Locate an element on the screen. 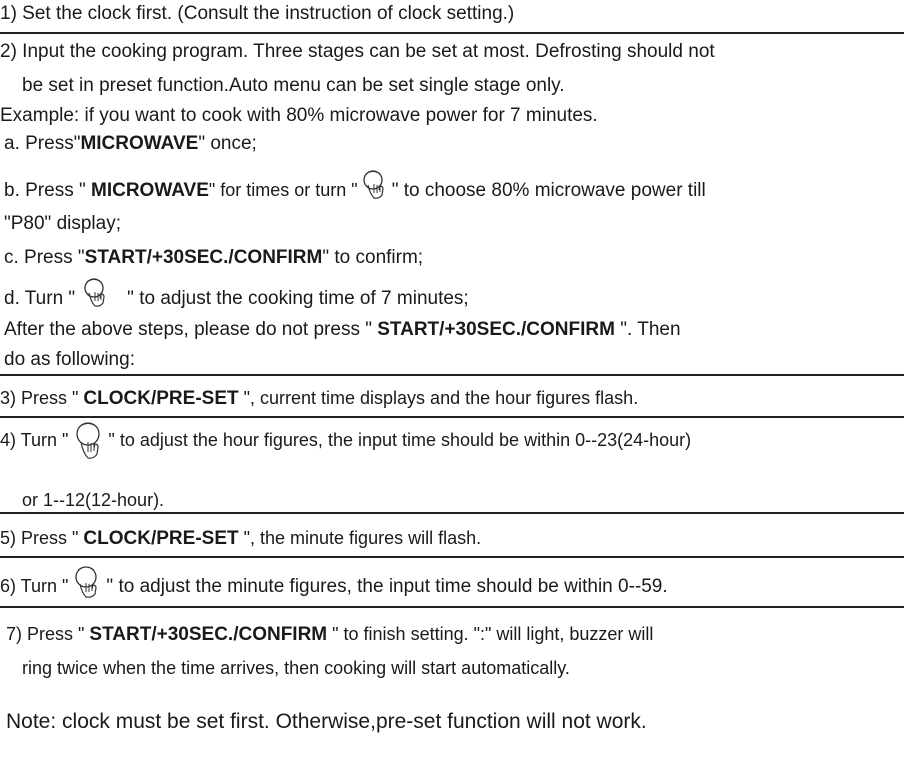 The image size is (906, 759). after-steps-line-2: do as following: is located at coordinates (69, 359).